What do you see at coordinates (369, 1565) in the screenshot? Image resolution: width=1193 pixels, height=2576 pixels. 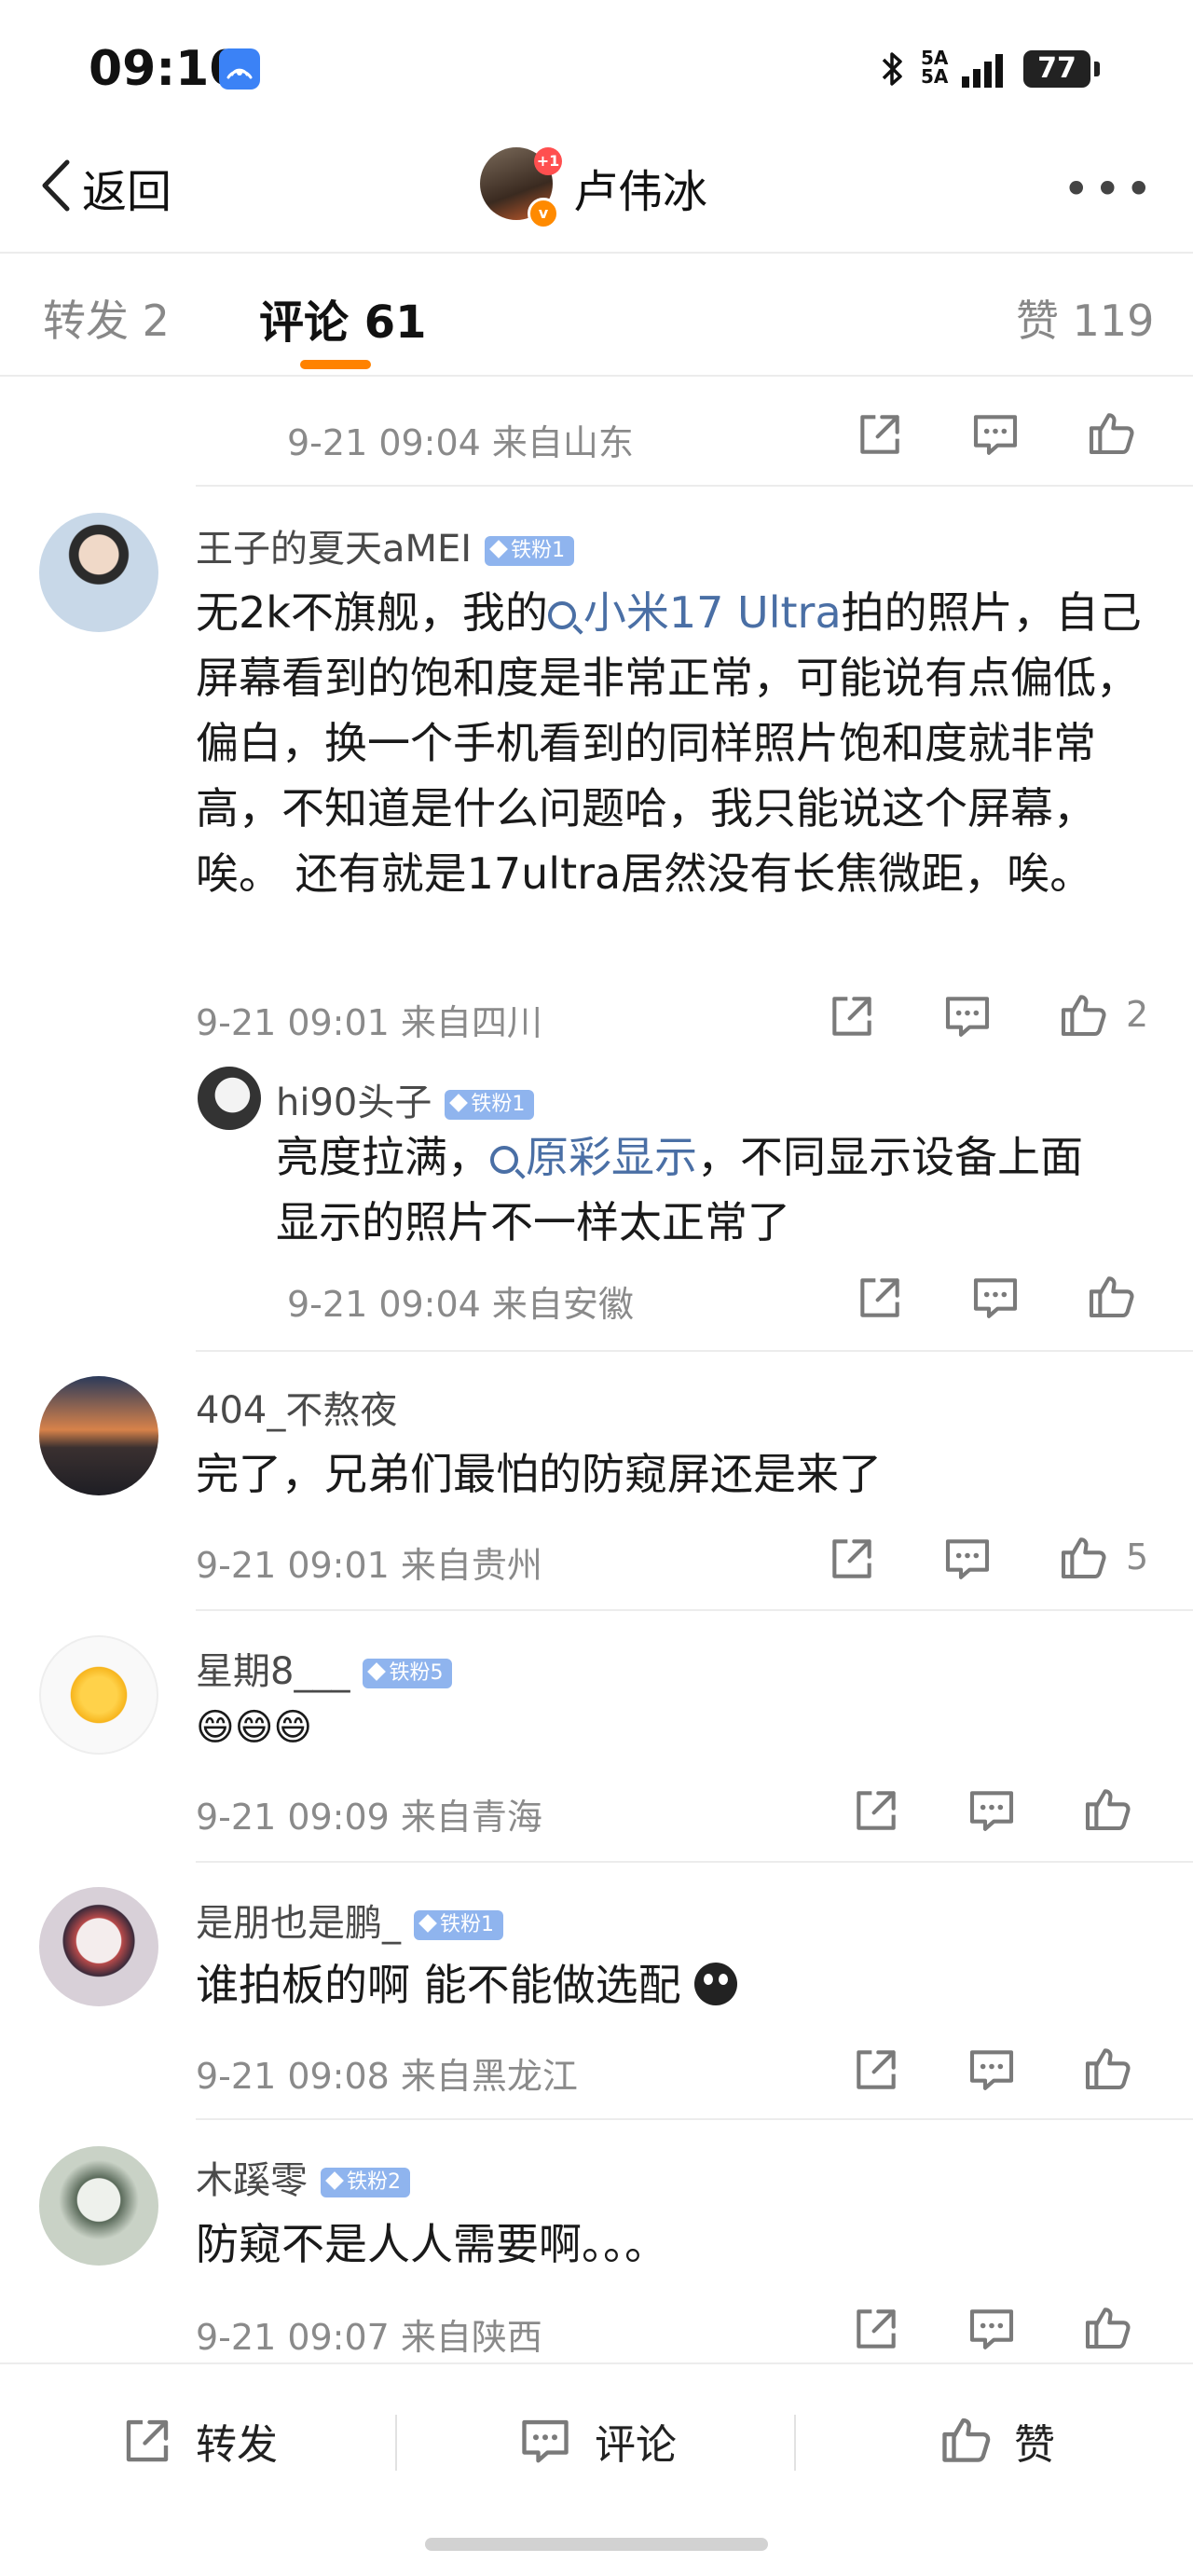 I see `comment-meta: 9-21 09:01 来自贵州` at bounding box center [369, 1565].